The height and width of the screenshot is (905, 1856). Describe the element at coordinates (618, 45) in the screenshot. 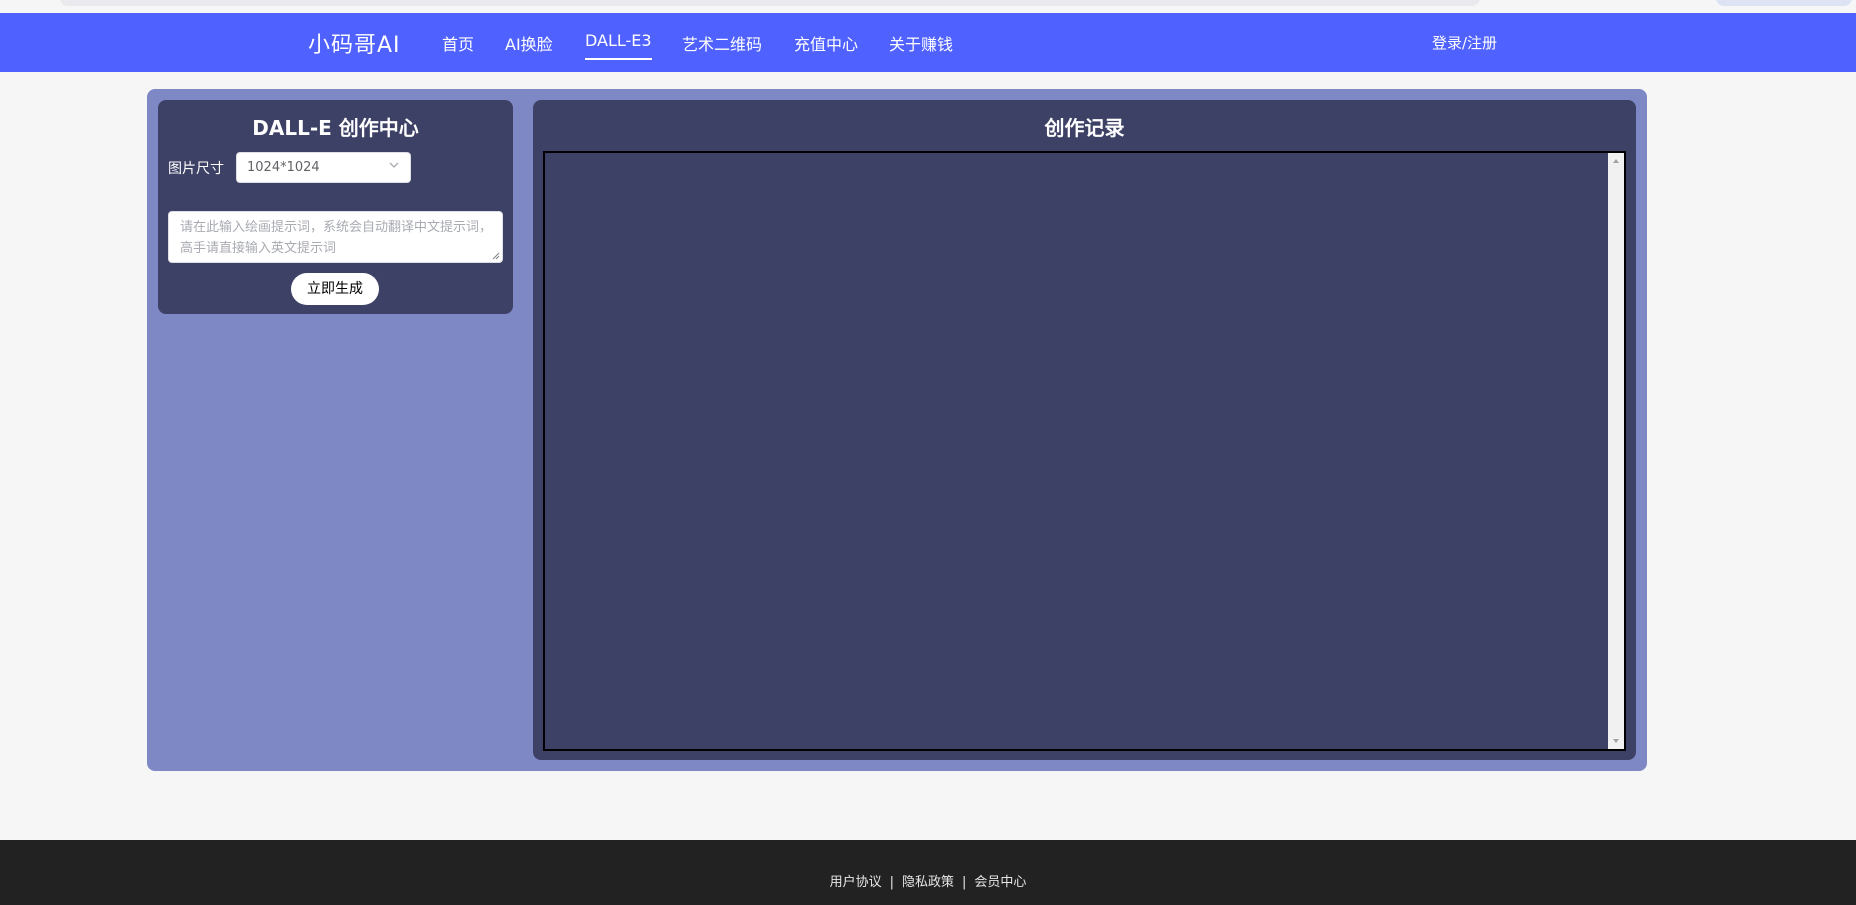

I see `nav-item-dalle3: DALL-E3` at that location.